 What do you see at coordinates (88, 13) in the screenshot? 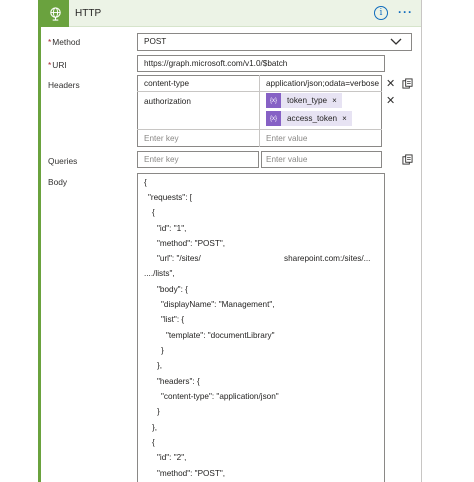
I see `action-title: HTTP` at bounding box center [88, 13].